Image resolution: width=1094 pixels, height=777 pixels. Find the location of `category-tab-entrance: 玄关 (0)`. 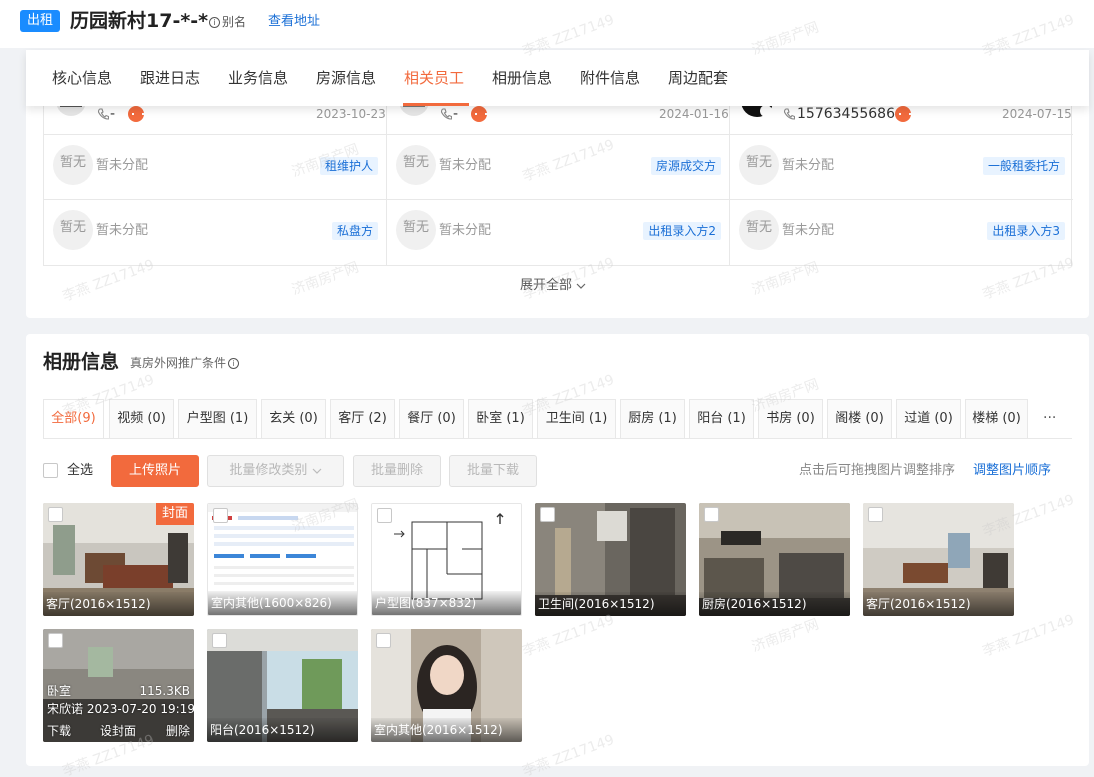

category-tab-entrance: 玄关 (0) is located at coordinates (293, 419).